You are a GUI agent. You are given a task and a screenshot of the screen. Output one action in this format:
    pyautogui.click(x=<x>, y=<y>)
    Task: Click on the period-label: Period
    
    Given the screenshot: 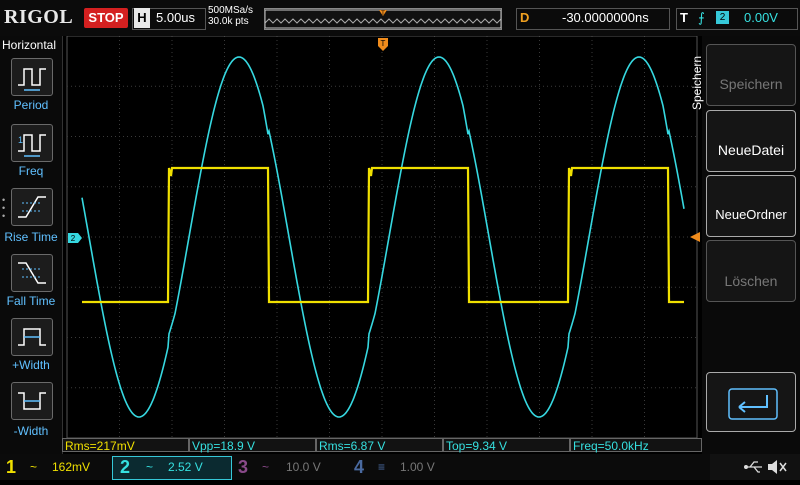 What is the action you would take?
    pyautogui.click(x=31, y=105)
    